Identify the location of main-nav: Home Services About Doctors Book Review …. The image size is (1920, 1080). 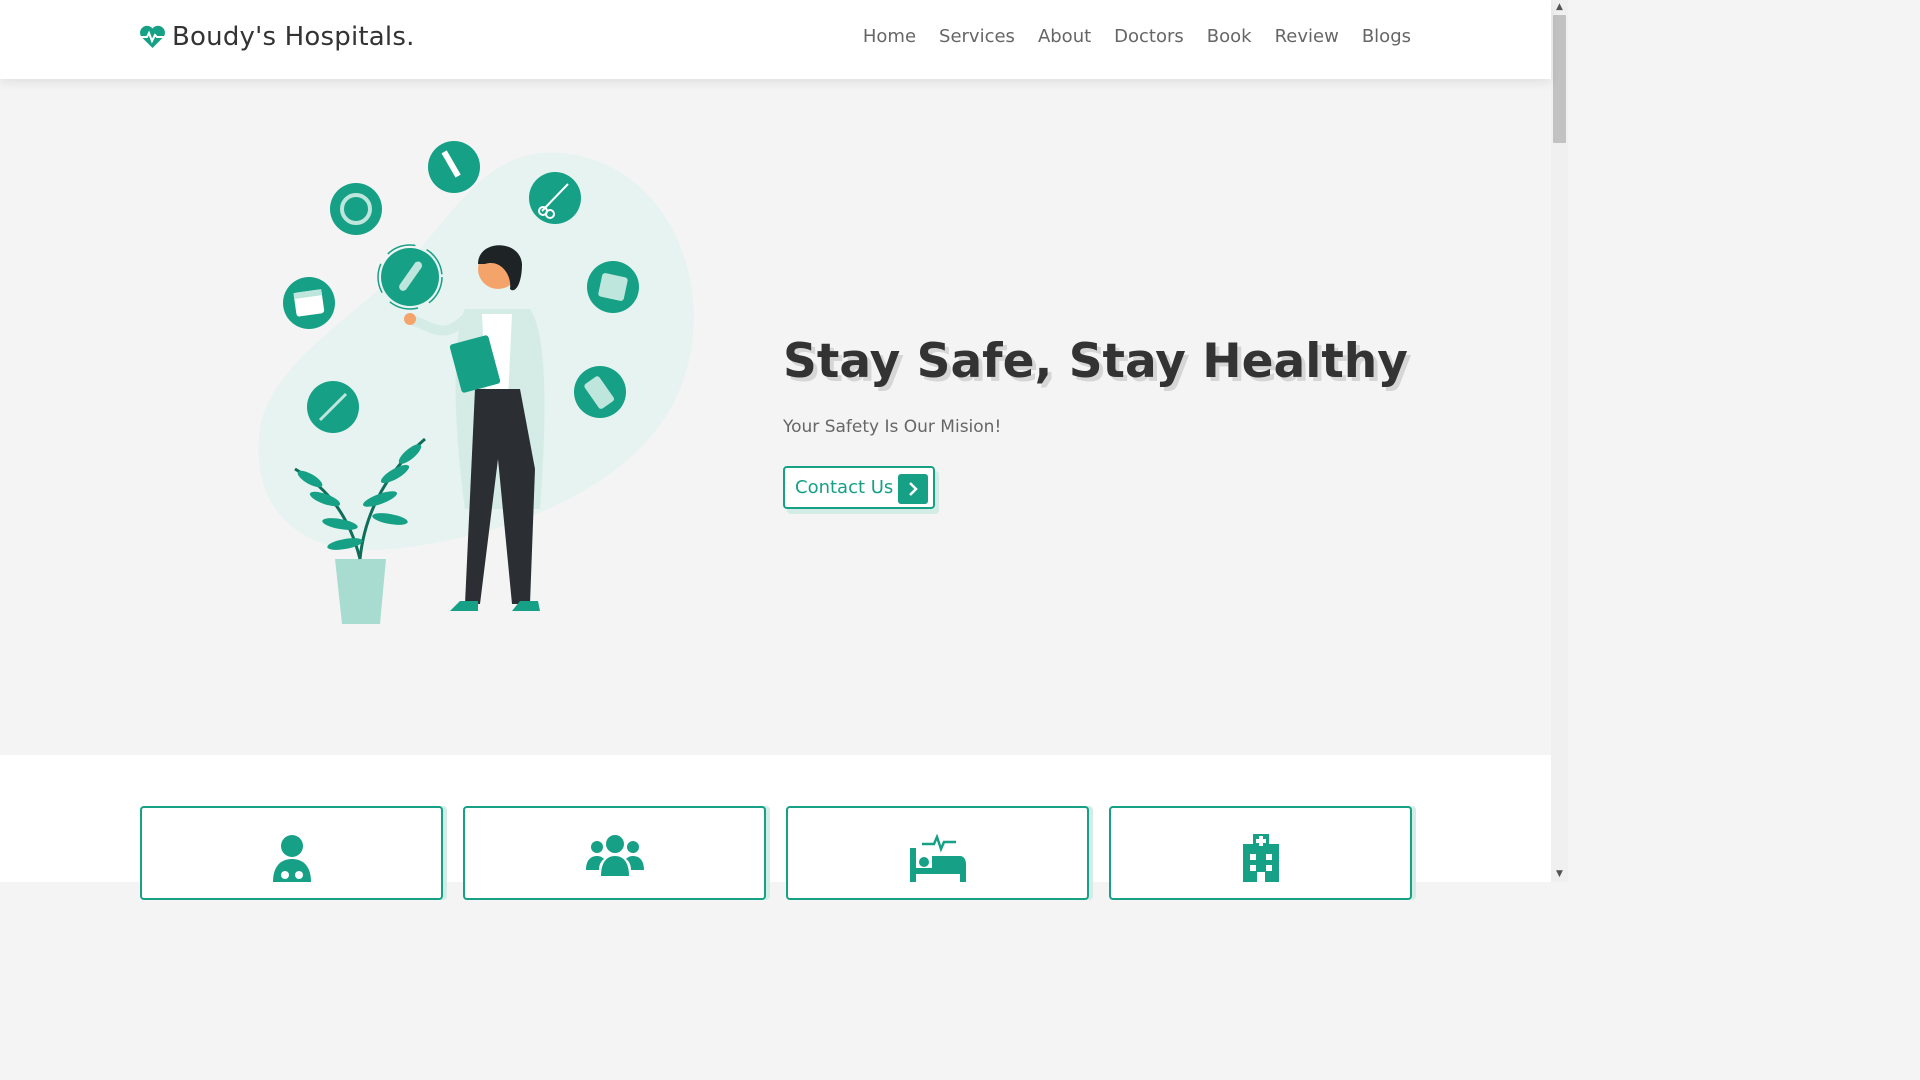
(1137, 36).